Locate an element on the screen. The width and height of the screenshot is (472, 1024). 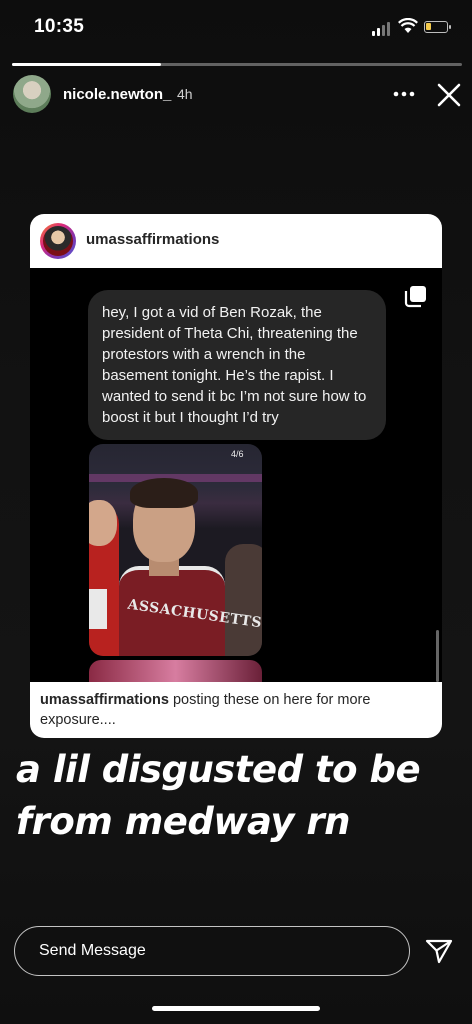
close-icon is located at coordinates (449, 95).